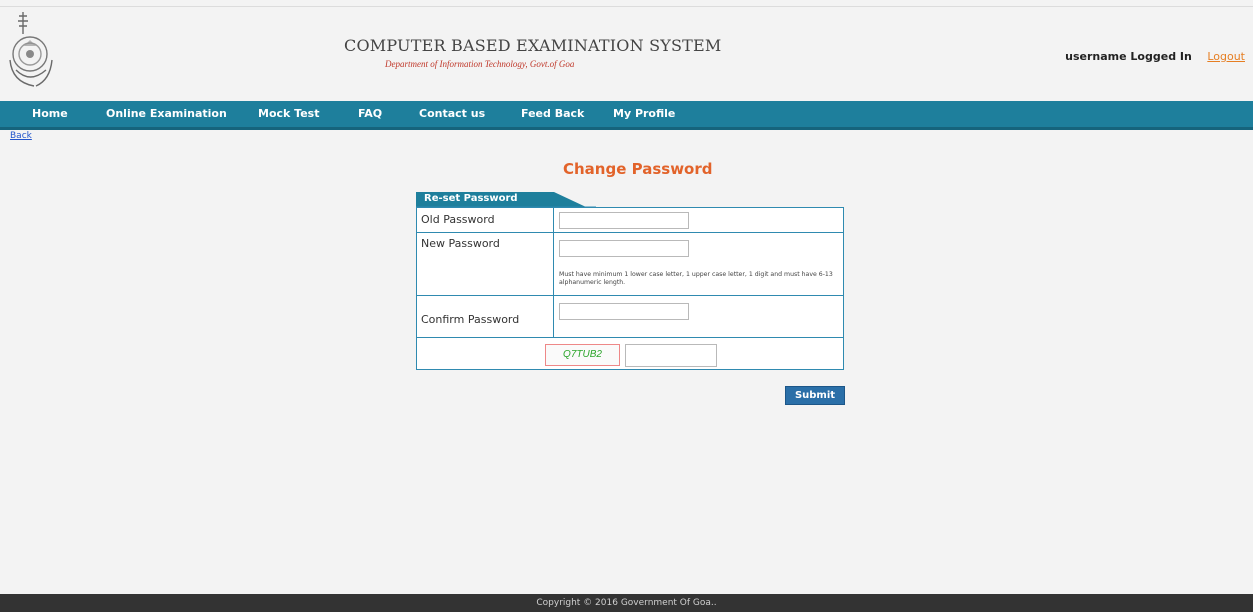 This screenshot has height=612, width=1253. I want to click on user-area: username Logged In Logout, so click(1155, 56).